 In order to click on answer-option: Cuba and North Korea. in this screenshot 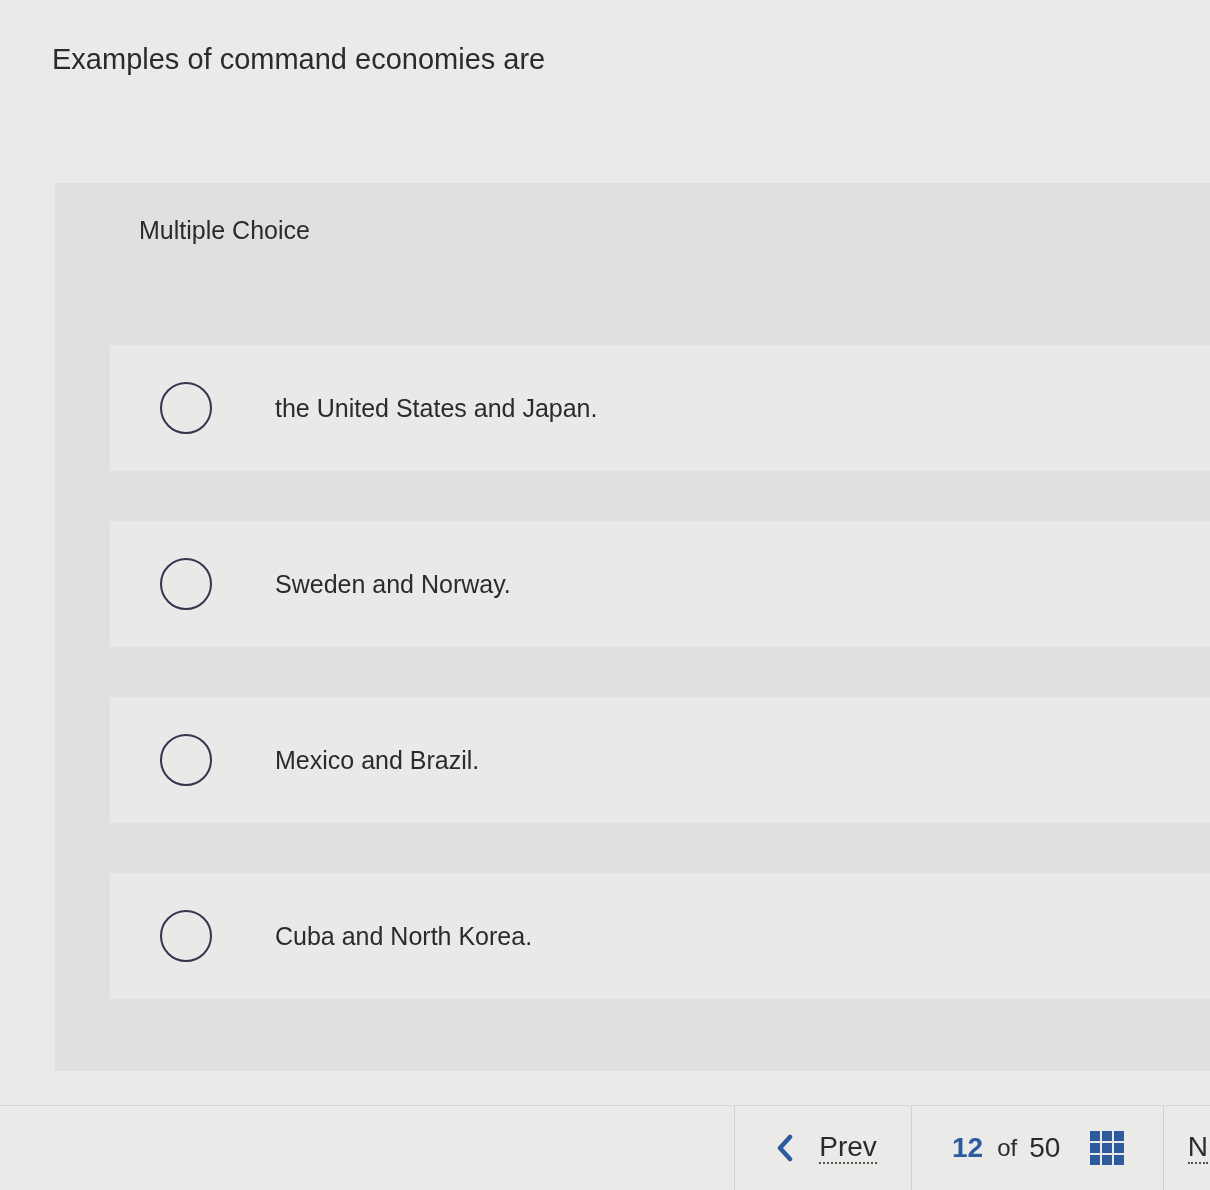, I will do `click(660, 936)`.